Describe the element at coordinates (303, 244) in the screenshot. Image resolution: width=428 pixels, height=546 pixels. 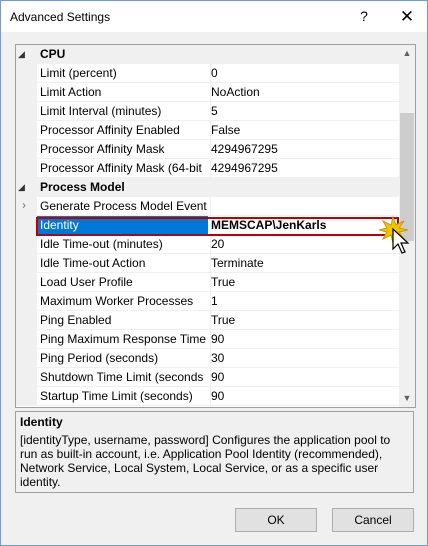
I see `property-value: 20` at that location.